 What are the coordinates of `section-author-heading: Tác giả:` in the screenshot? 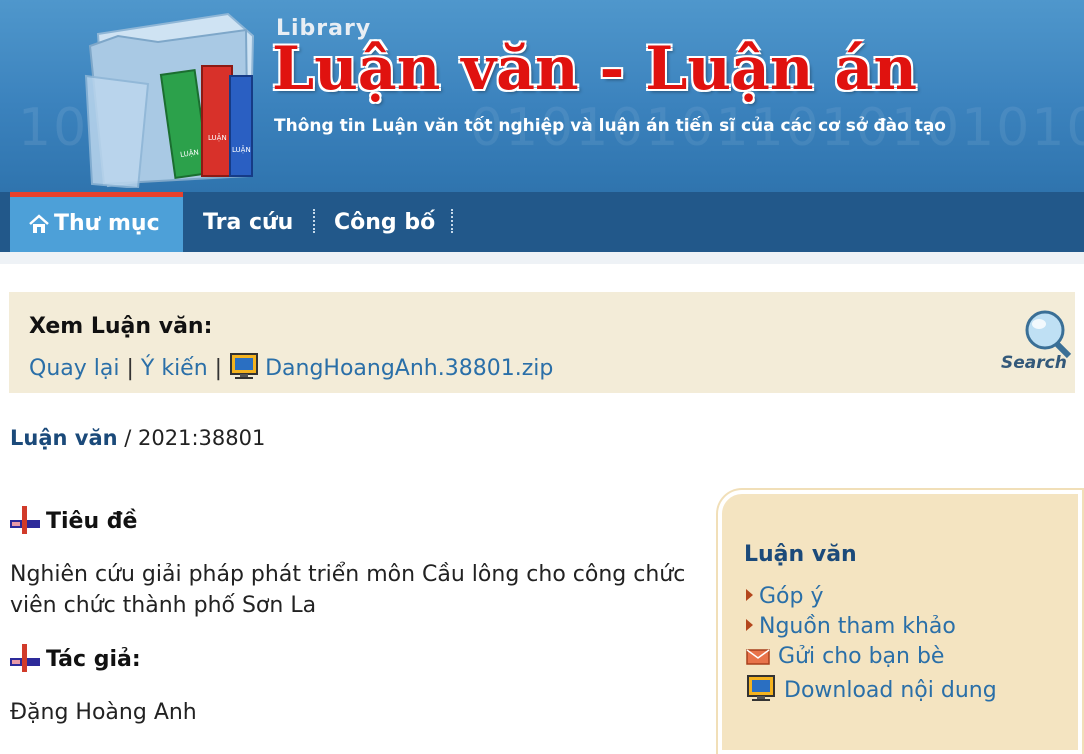 It's located at (75, 658).